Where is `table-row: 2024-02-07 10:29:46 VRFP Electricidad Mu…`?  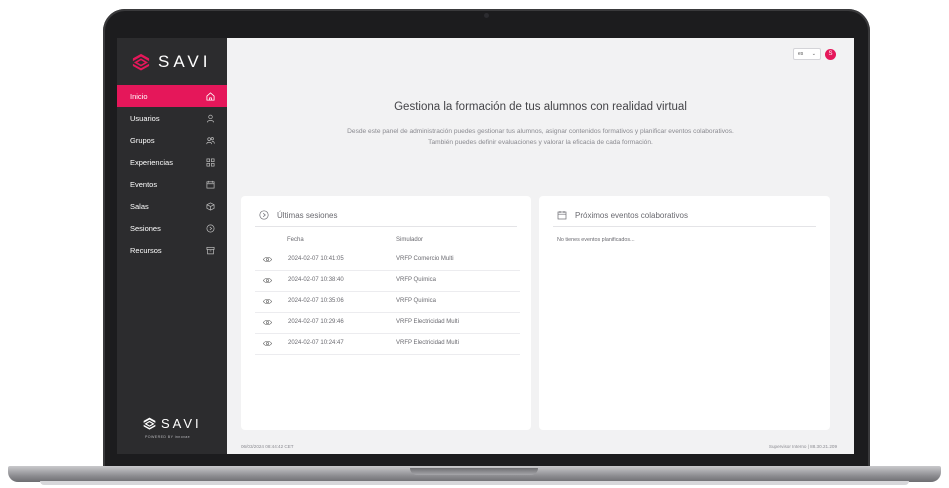
table-row: 2024-02-07 10:29:46 VRFP Electricidad Mu… is located at coordinates (387, 323).